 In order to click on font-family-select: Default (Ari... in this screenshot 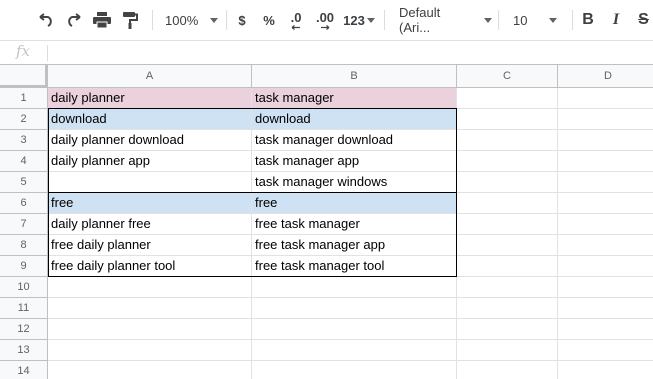, I will do `click(442, 20)`.